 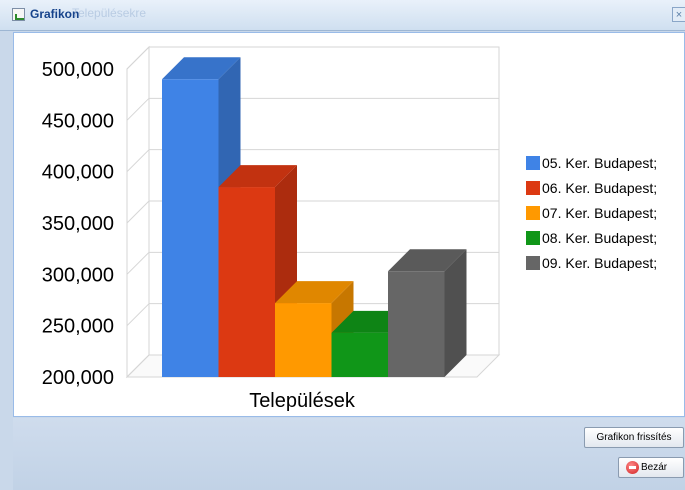 I want to click on legend-item-3: 07. Ker. Budapest;, so click(x=591, y=213).